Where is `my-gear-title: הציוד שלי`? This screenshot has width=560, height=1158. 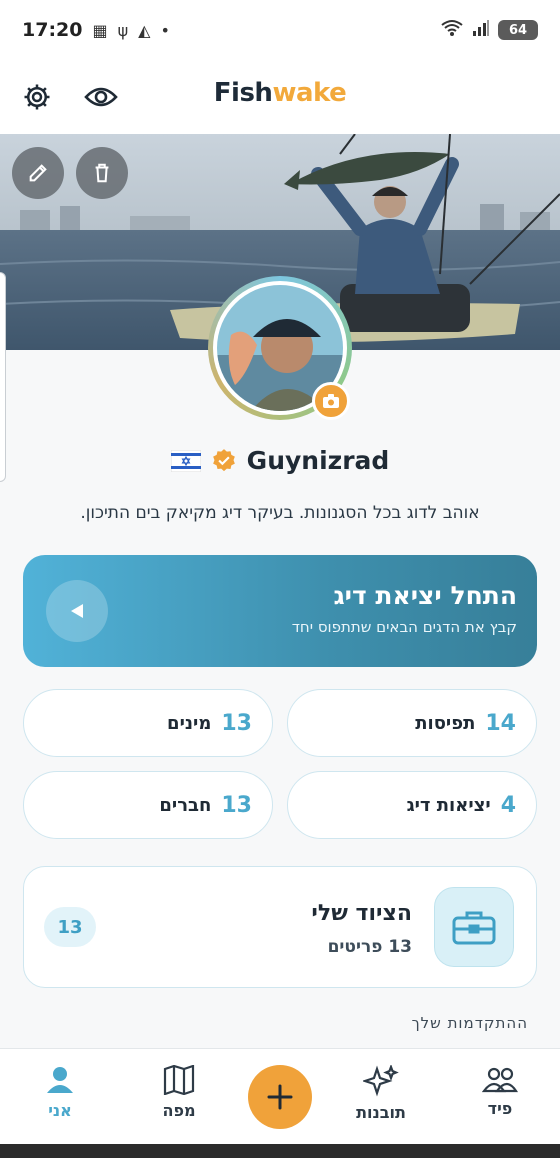
my-gear-title: הציוד שלי is located at coordinates (361, 913).